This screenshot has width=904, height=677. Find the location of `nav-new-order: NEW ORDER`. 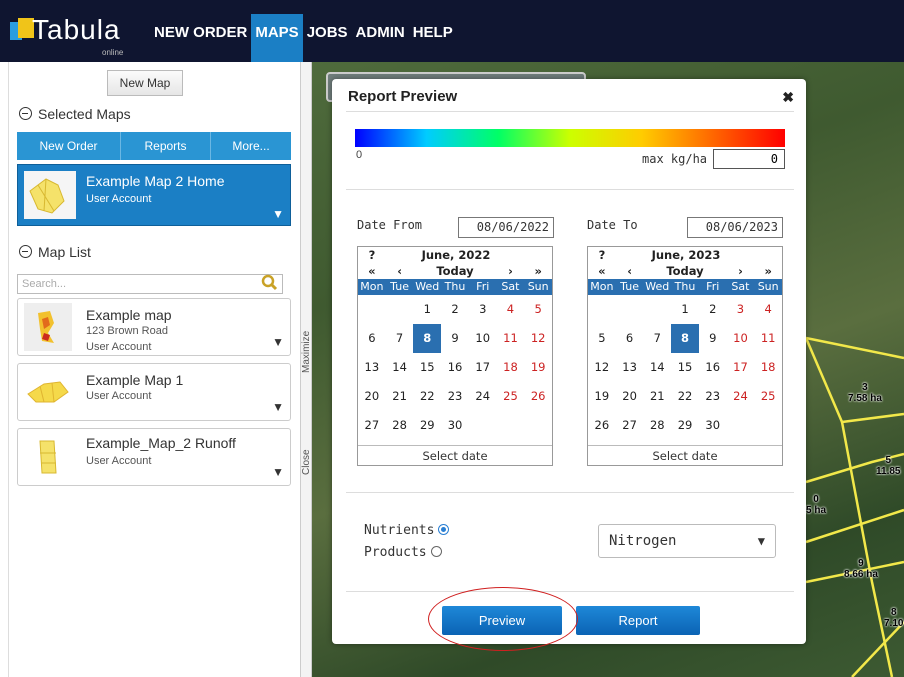

nav-new-order: NEW ORDER is located at coordinates (200, 38).